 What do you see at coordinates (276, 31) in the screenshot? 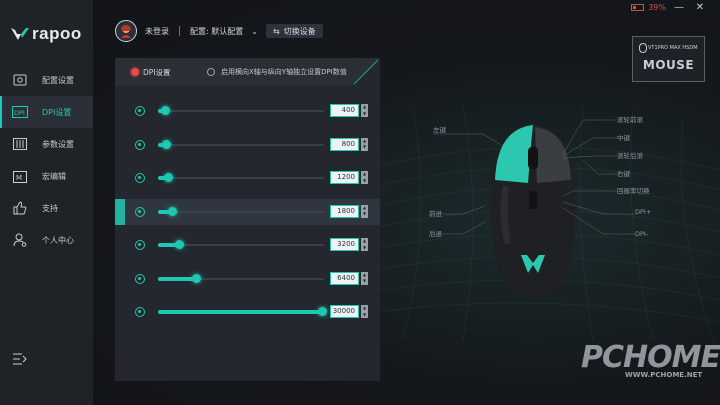
I see `swap-icon: ⇆` at bounding box center [276, 31].